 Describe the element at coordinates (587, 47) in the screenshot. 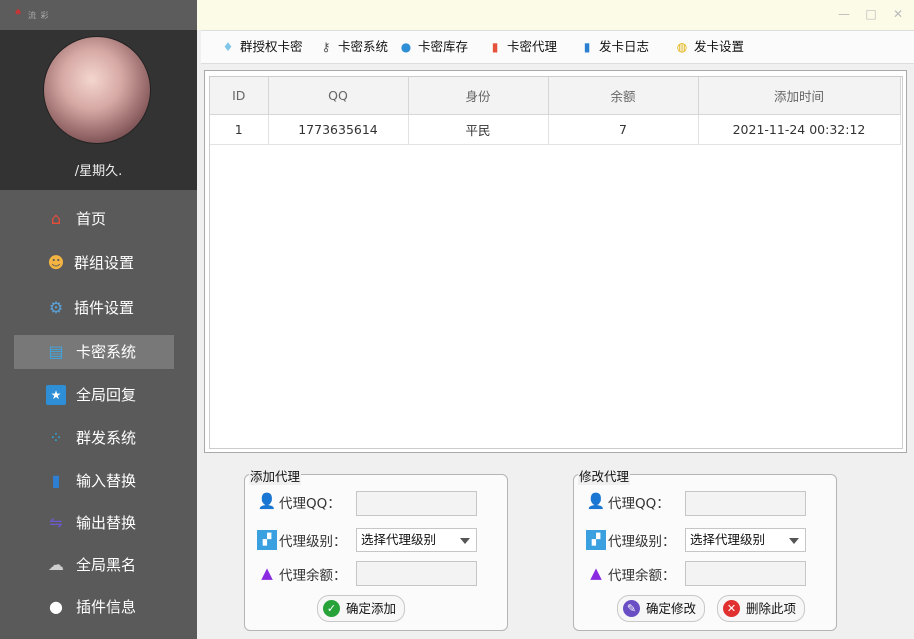

I see `book-icon: ▮` at that location.